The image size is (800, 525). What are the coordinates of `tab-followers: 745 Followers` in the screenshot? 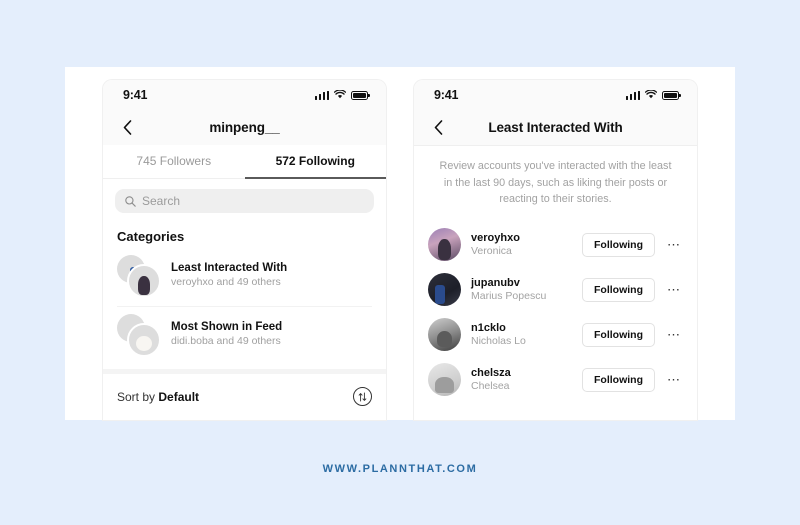 It's located at (174, 162).